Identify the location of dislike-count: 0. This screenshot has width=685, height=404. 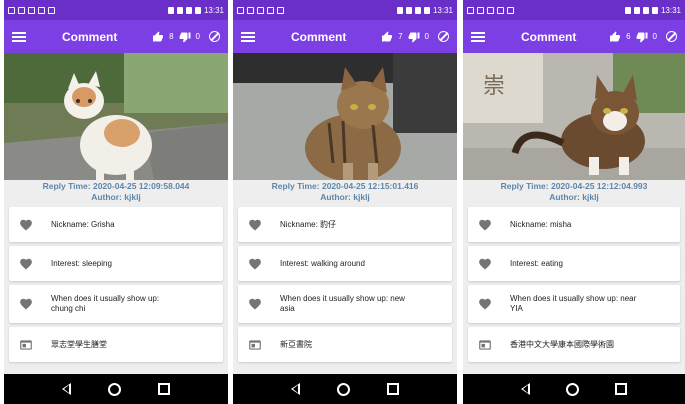
(426, 36).